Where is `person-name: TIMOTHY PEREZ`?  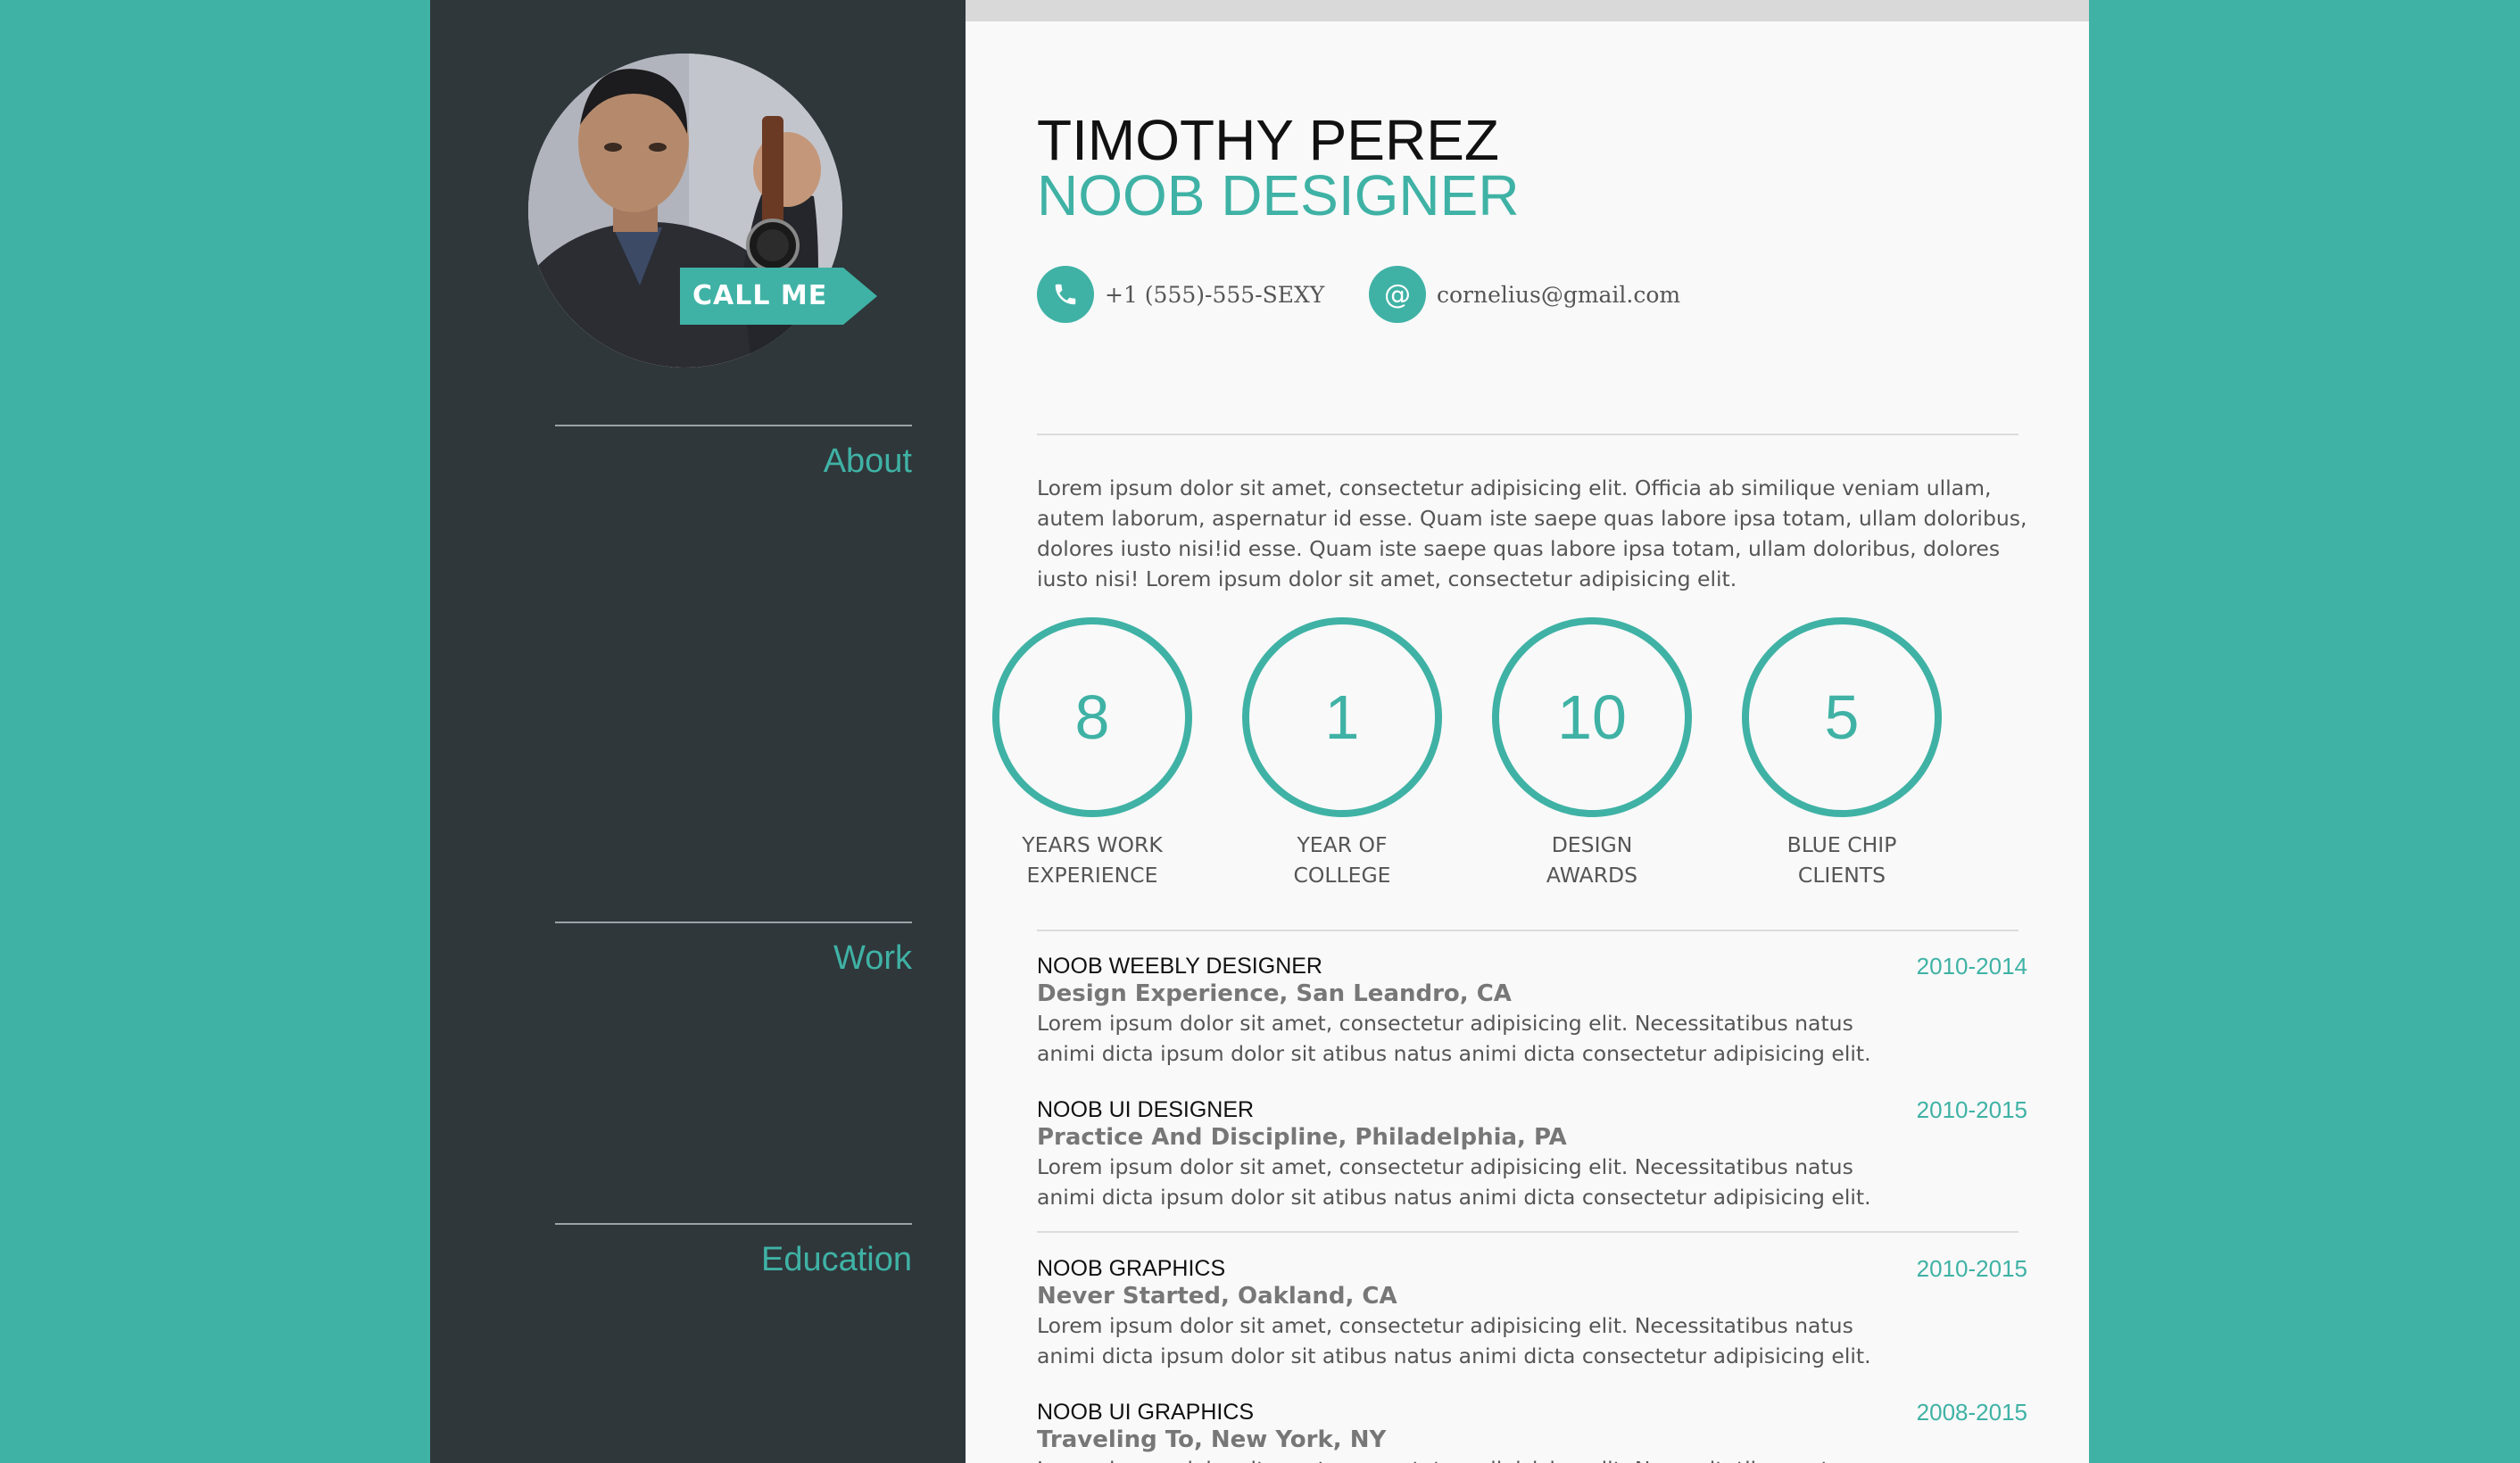 person-name: TIMOTHY PEREZ is located at coordinates (1268, 140).